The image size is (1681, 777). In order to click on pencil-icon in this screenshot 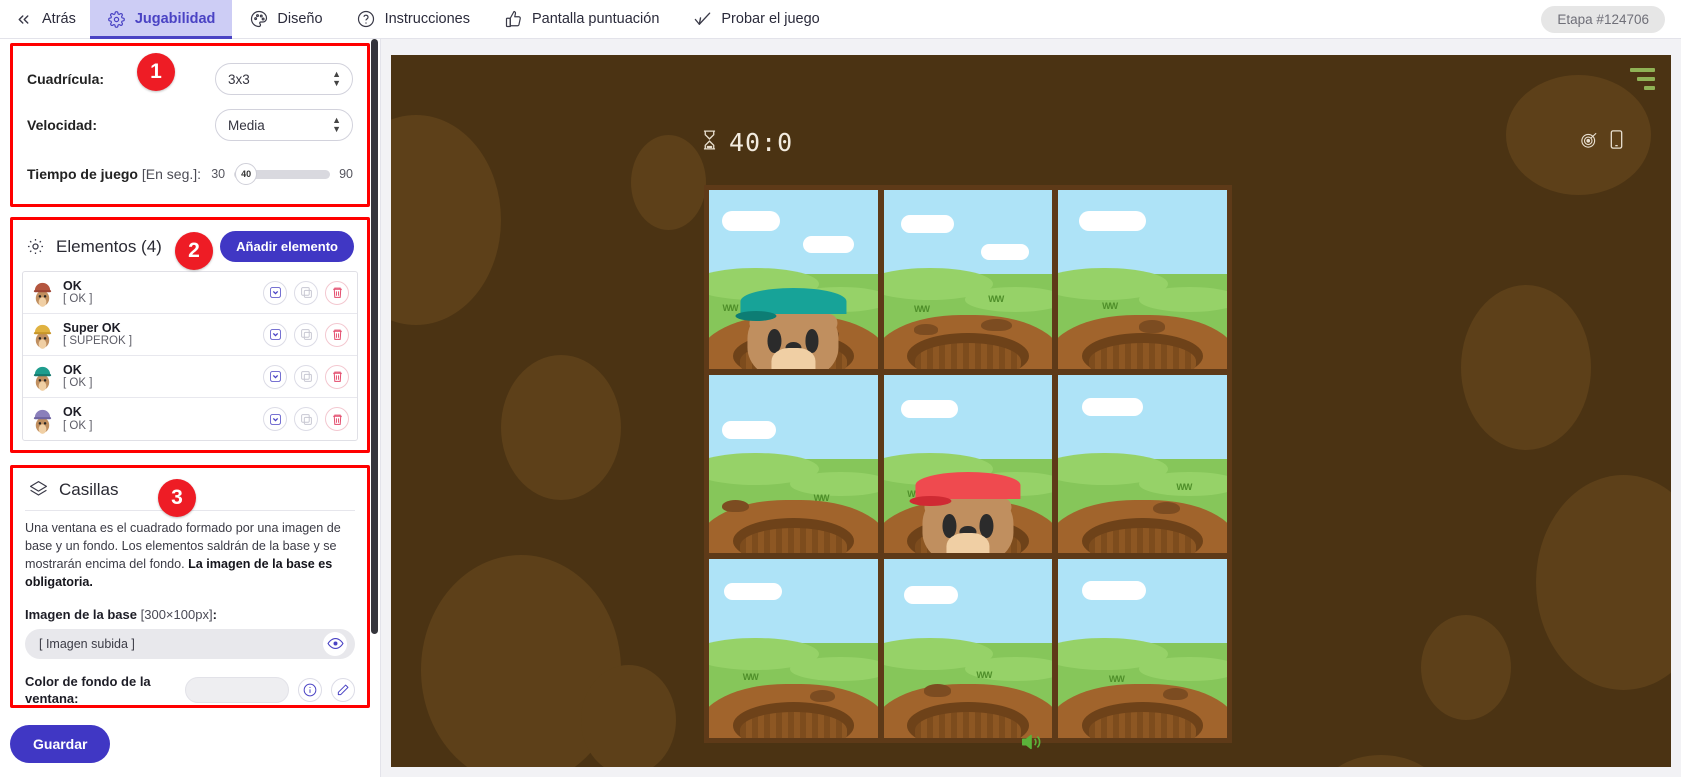, I will do `click(343, 690)`.